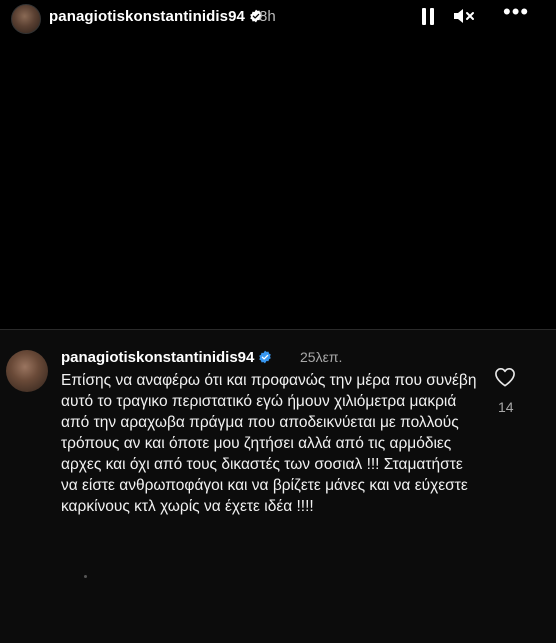 Image resolution: width=556 pixels, height=643 pixels. I want to click on story-username-link: panagiotiskonstantinidis94, so click(156, 16).